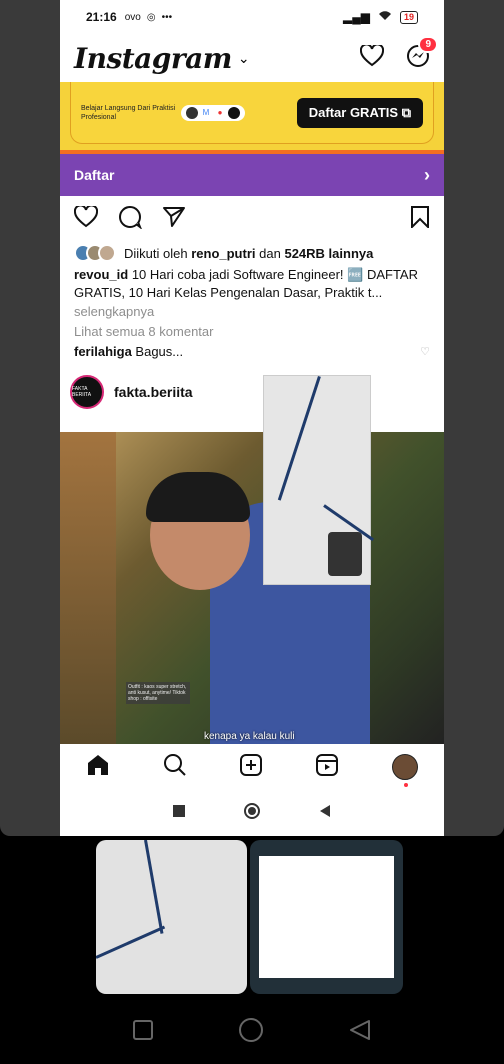 This screenshot has height=1064, width=504. I want to click on chevron-right-icon: ›, so click(427, 174).